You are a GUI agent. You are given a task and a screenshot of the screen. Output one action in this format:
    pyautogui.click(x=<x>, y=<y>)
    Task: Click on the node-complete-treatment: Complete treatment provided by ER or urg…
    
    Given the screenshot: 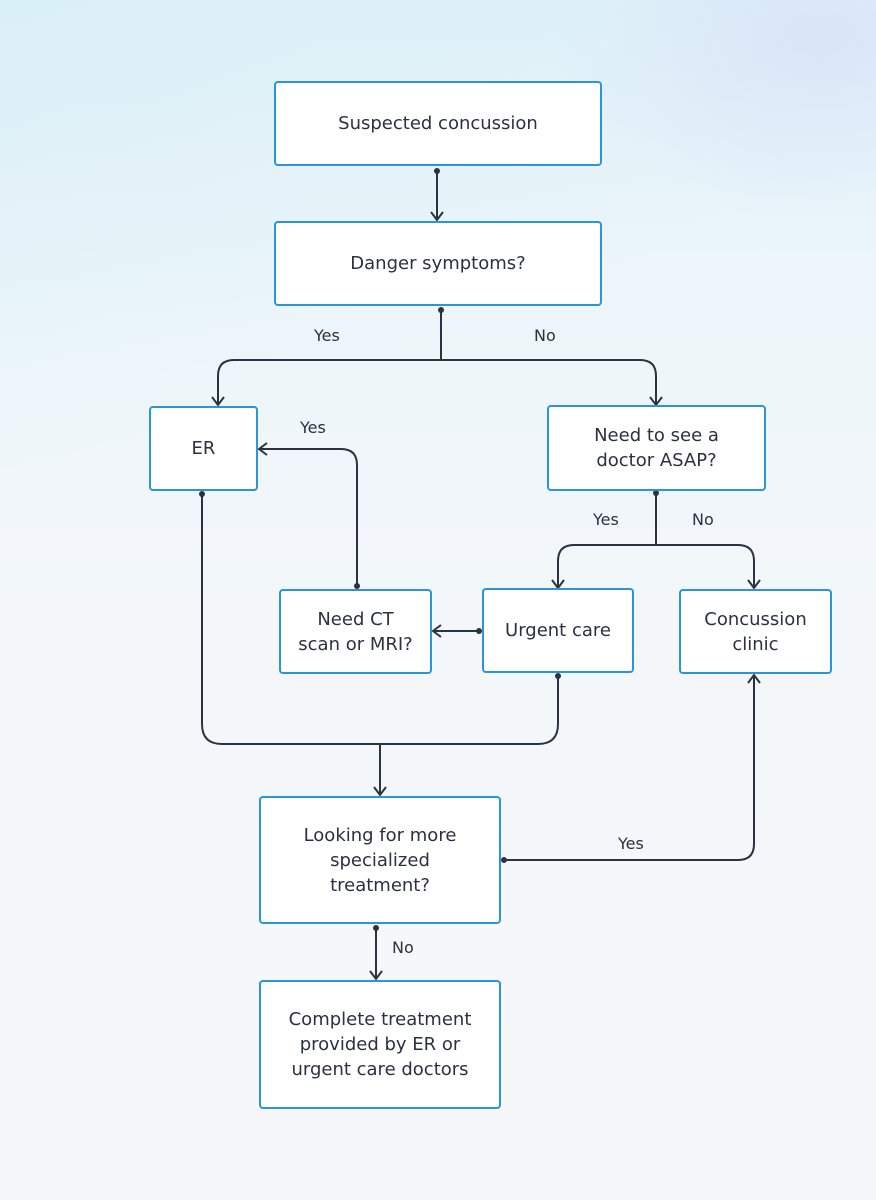 What is the action you would take?
    pyautogui.click(x=380, y=1044)
    